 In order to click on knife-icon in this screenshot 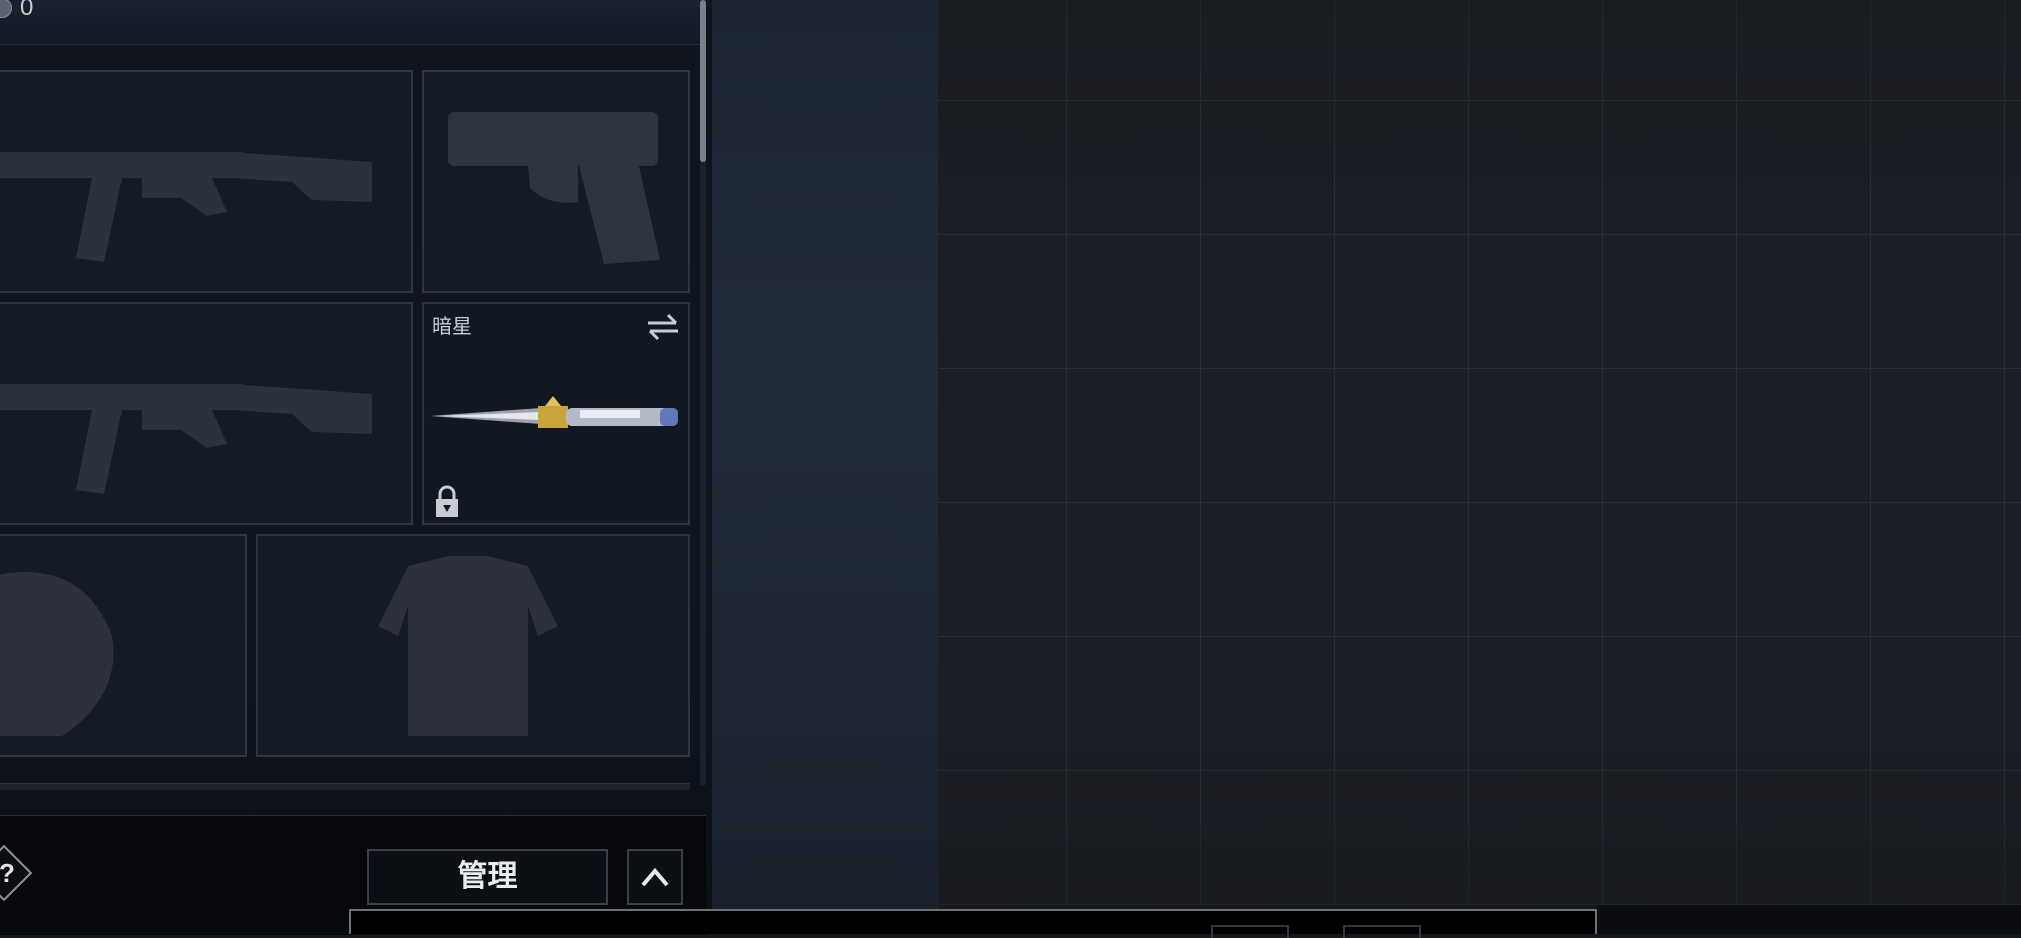, I will do `click(554, 412)`.